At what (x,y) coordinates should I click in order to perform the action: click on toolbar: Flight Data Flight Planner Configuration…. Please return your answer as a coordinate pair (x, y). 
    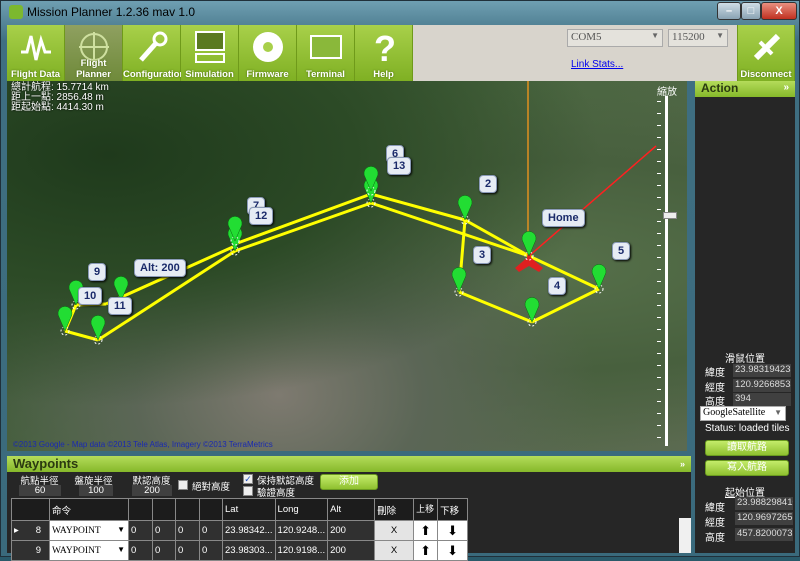
    Looking at the image, I should click on (401, 53).